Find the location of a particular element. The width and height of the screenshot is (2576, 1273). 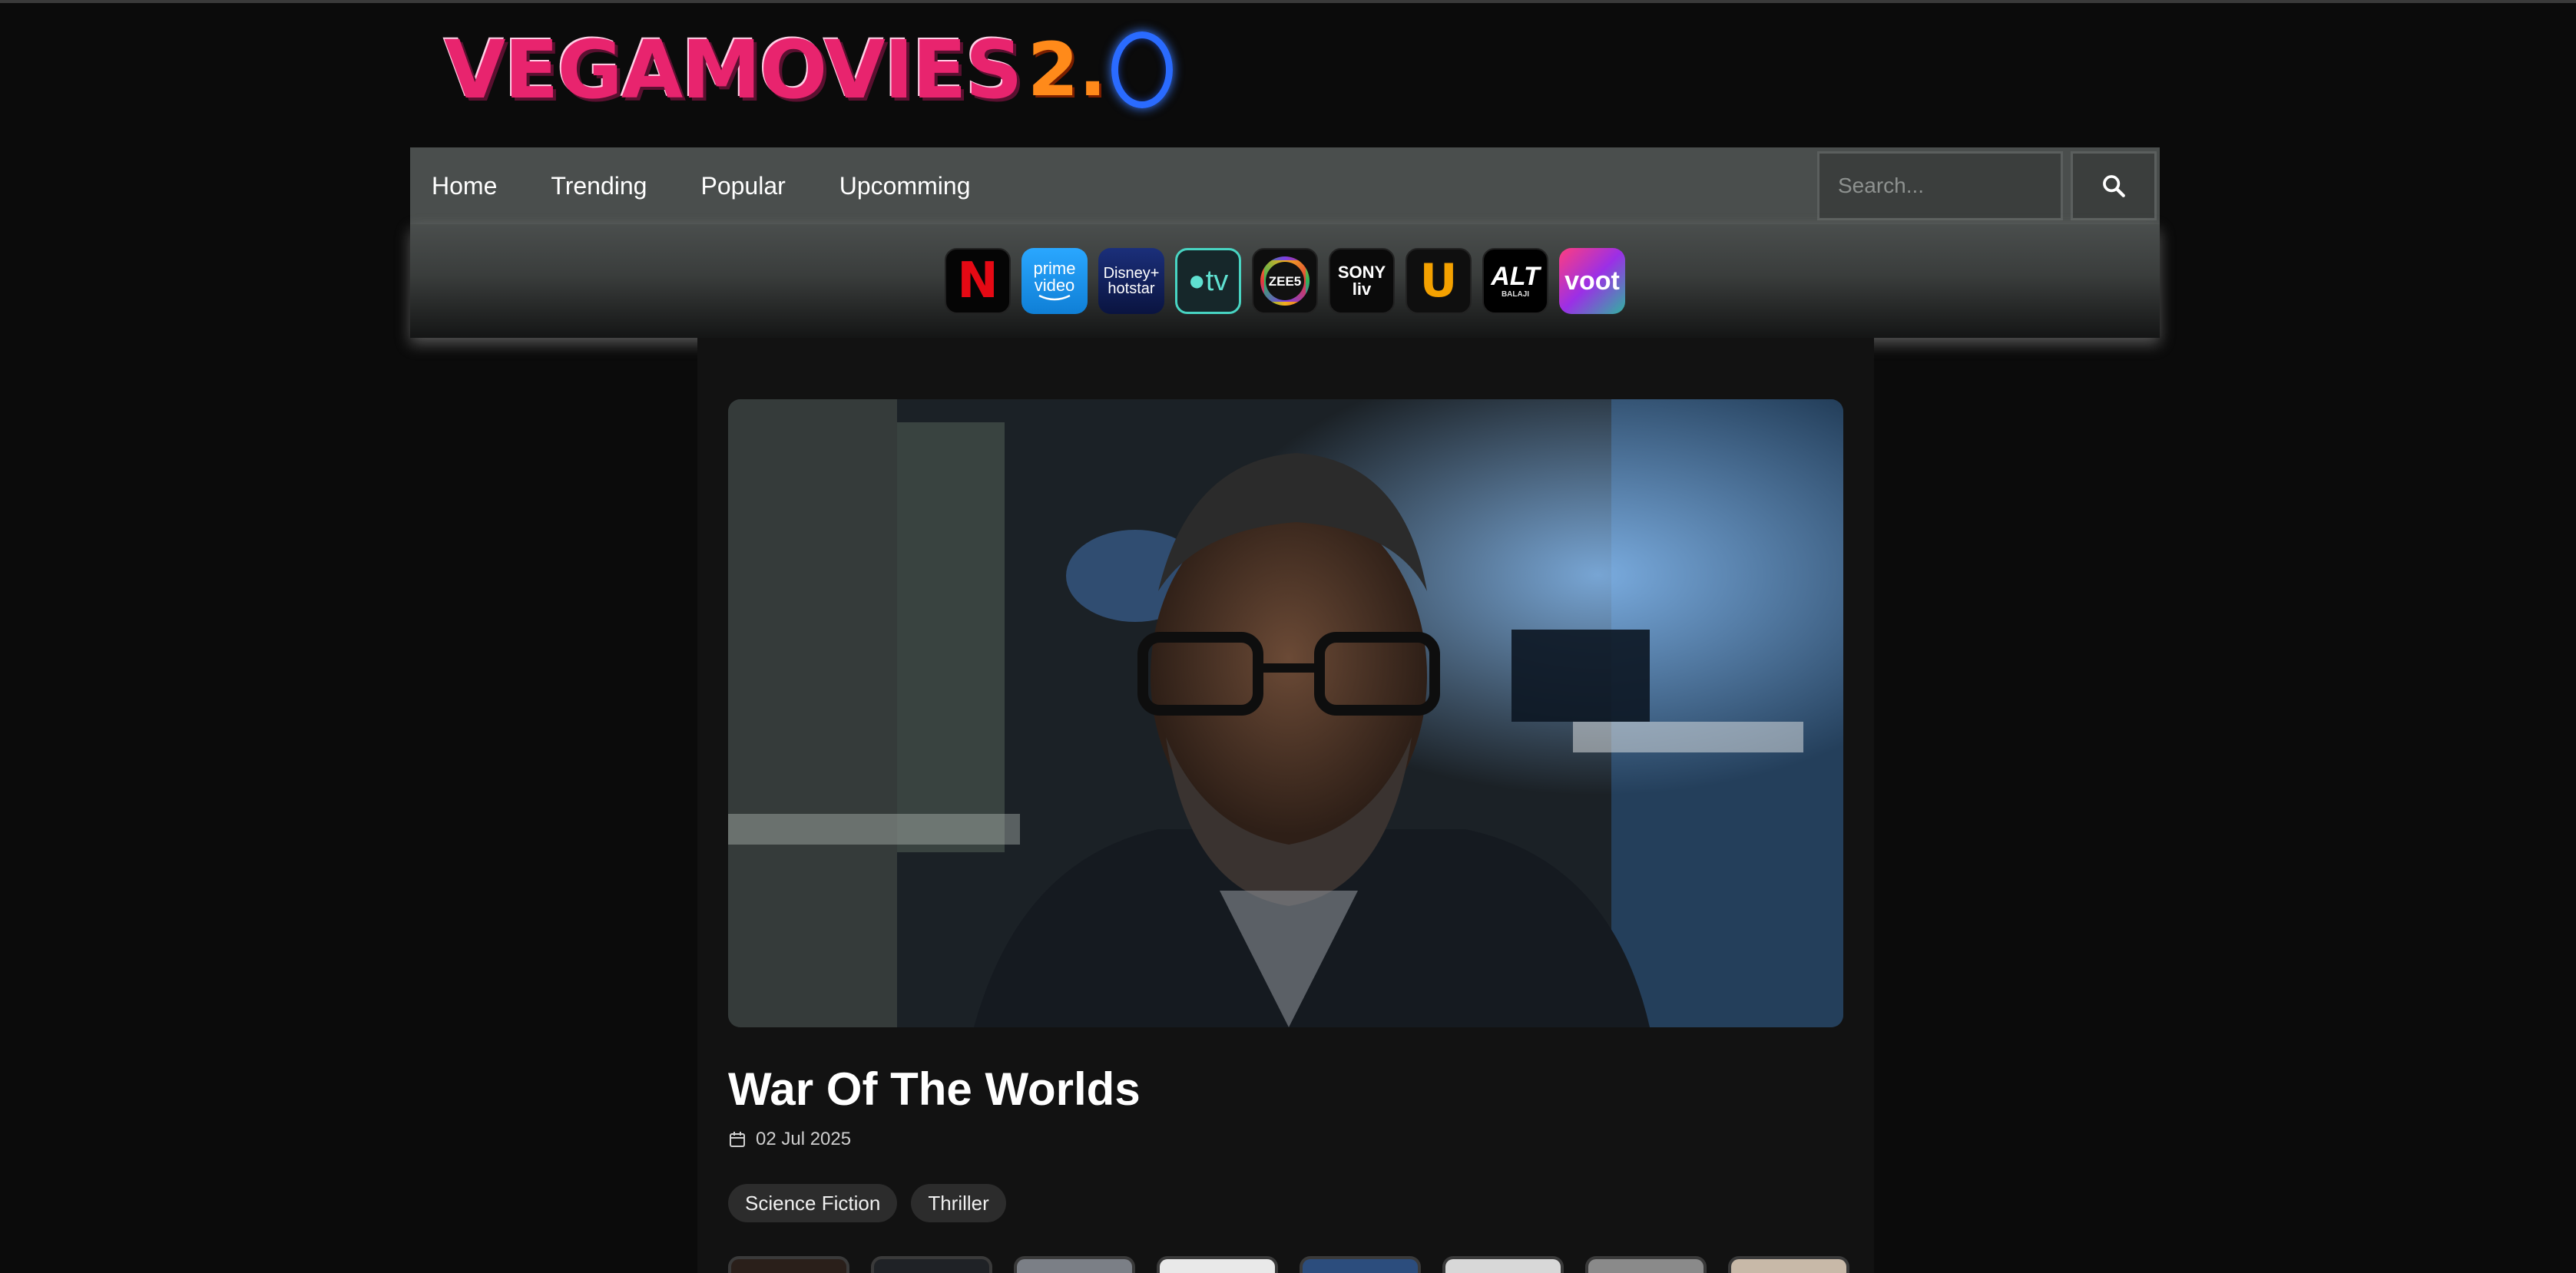

prime-video-label: prime video is located at coordinates (1054, 277).